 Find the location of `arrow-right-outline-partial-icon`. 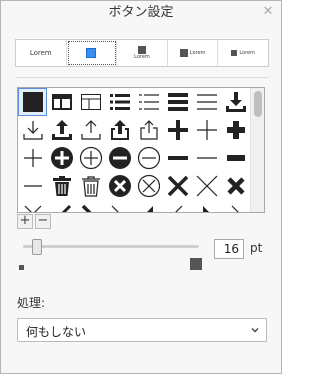

arrow-right-outline-partial-icon is located at coordinates (235, 208).